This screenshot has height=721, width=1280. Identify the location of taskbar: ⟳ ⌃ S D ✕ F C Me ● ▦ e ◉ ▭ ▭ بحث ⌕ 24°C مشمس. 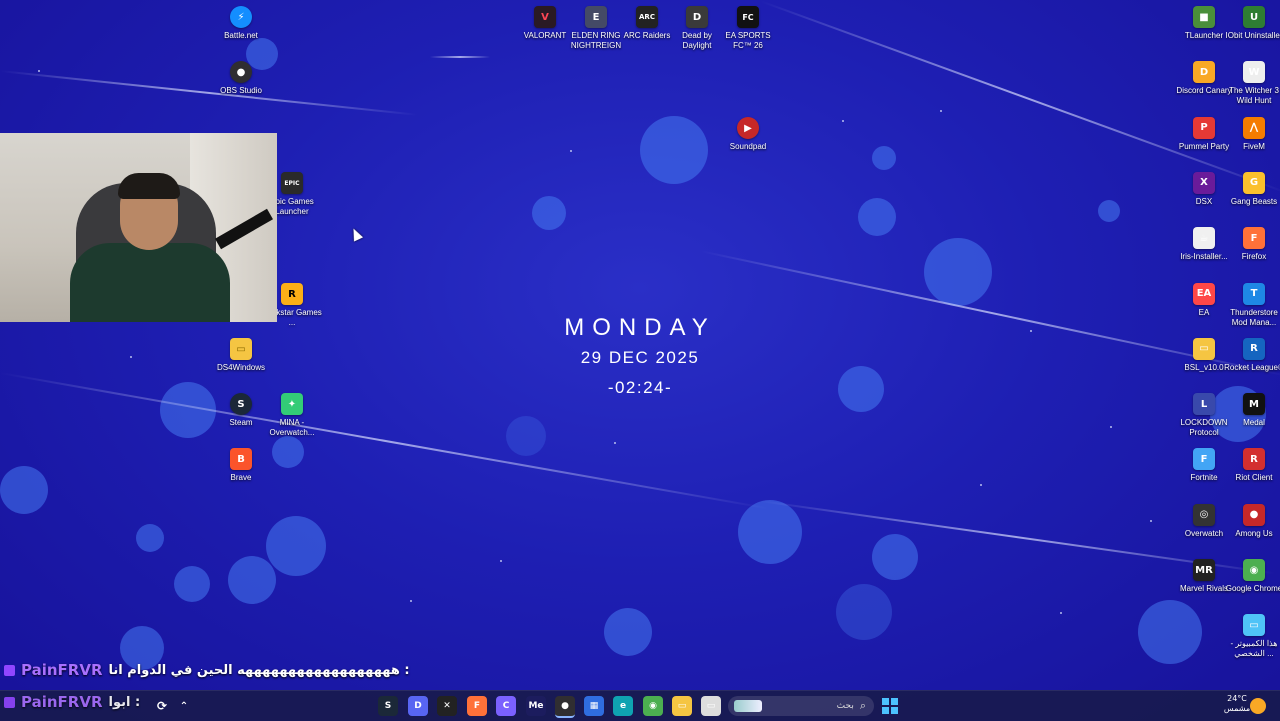
(640, 705).